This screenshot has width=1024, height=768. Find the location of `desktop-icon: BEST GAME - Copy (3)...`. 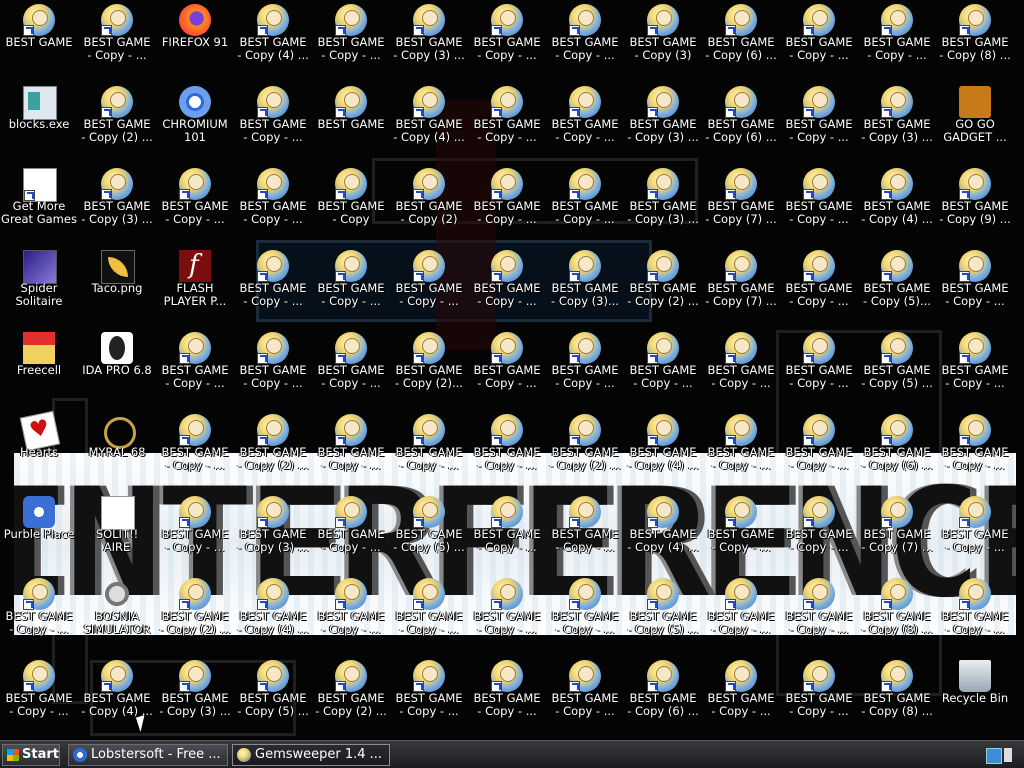

desktop-icon: BEST GAME - Copy (3)... is located at coordinates (585, 289).